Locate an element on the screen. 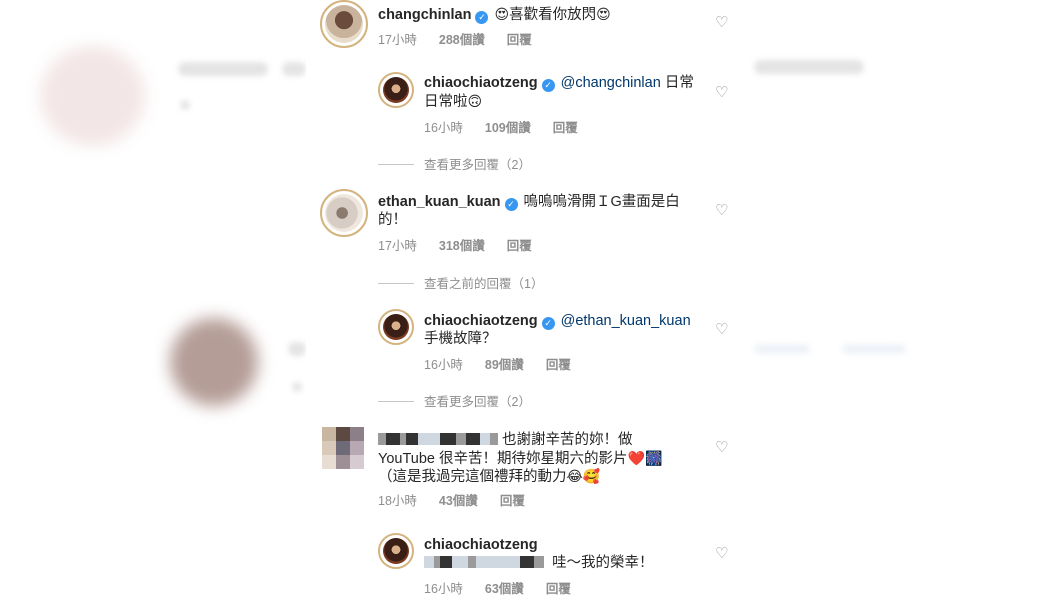  comment-body: （這是我過完這個禮拜的動力 is located at coordinates (472, 477).